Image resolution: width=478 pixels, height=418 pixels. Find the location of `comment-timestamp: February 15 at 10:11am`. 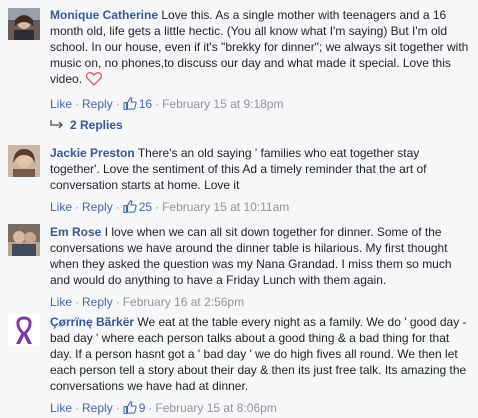

comment-timestamp: February 15 at 10:11am is located at coordinates (225, 207).